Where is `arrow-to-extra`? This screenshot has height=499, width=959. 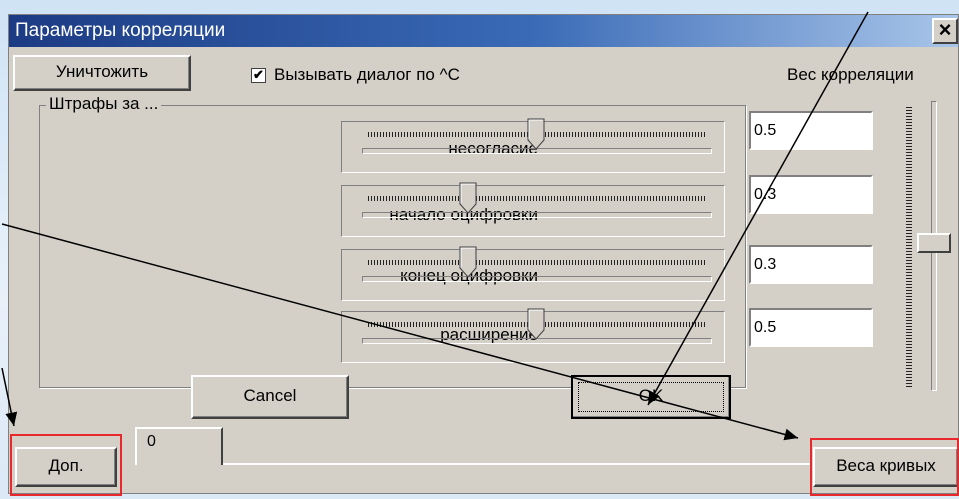
arrow-to-extra is located at coordinates (9, 397).